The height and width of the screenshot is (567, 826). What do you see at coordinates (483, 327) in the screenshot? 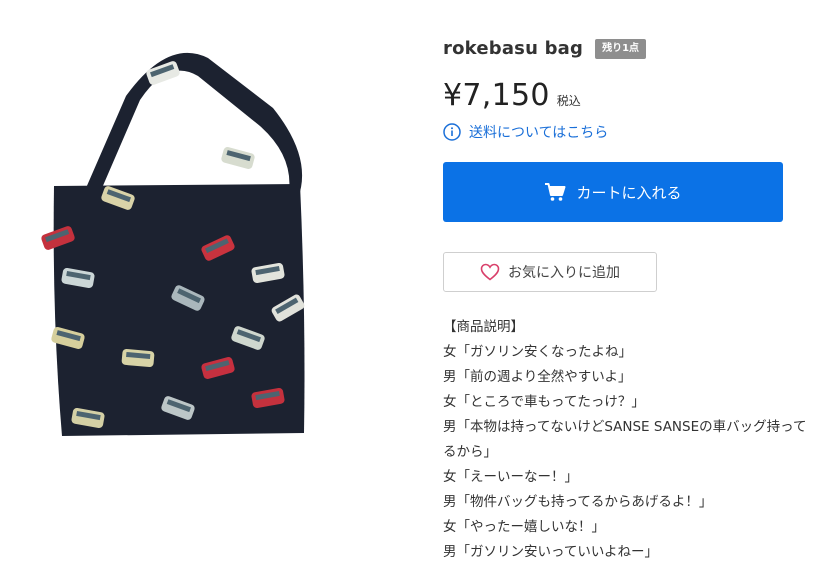
I see `description-heading: 【商品説明】` at bounding box center [483, 327].